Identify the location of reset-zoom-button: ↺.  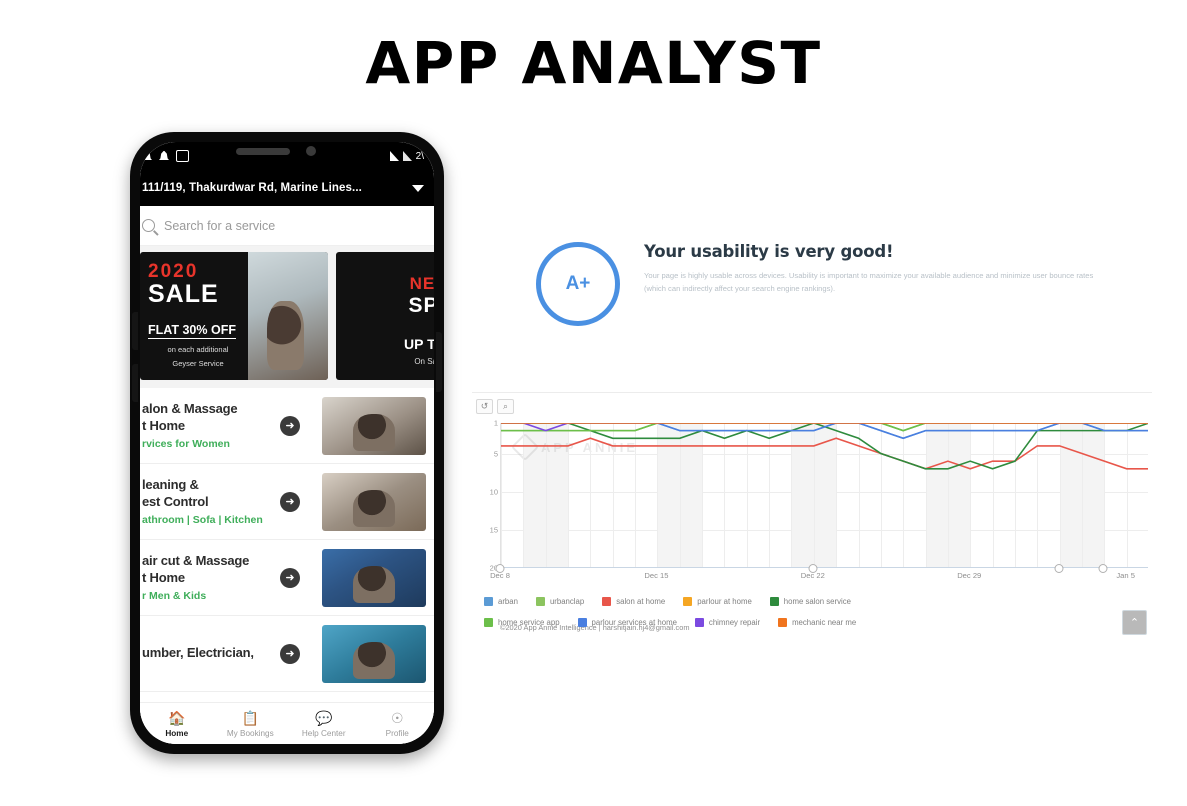
(484, 406).